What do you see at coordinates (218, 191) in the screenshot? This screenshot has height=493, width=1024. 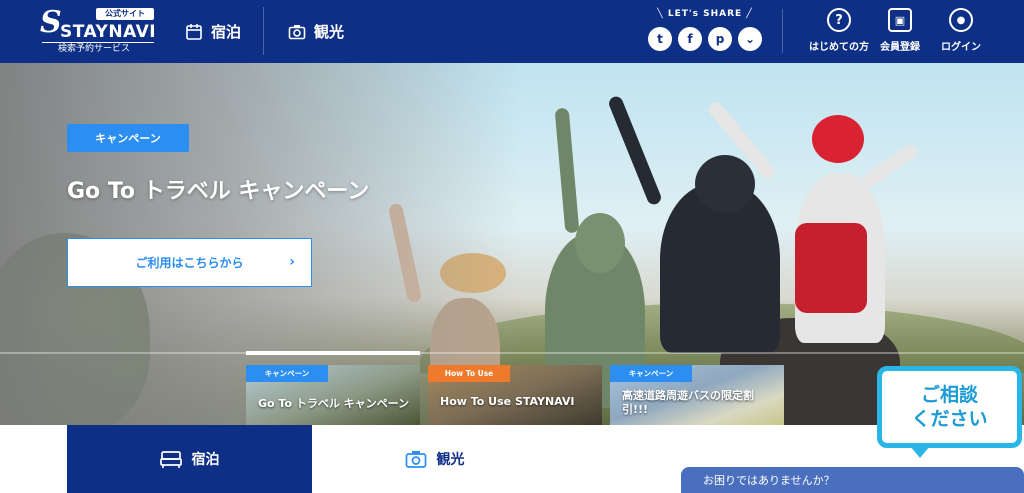 I see `hero-title: Go To トラベル キャンペーン` at bounding box center [218, 191].